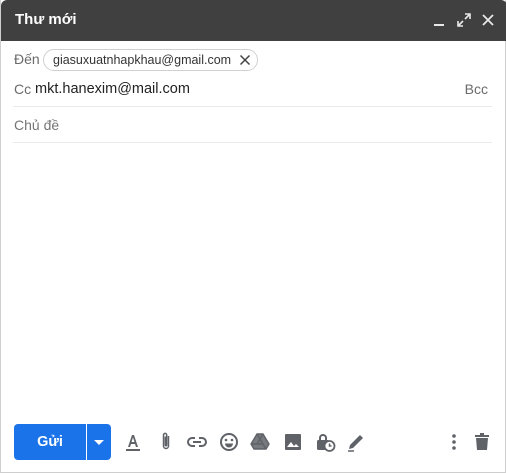  Describe the element at coordinates (229, 442) in the screenshot. I see `insert-emoji-icon` at that location.